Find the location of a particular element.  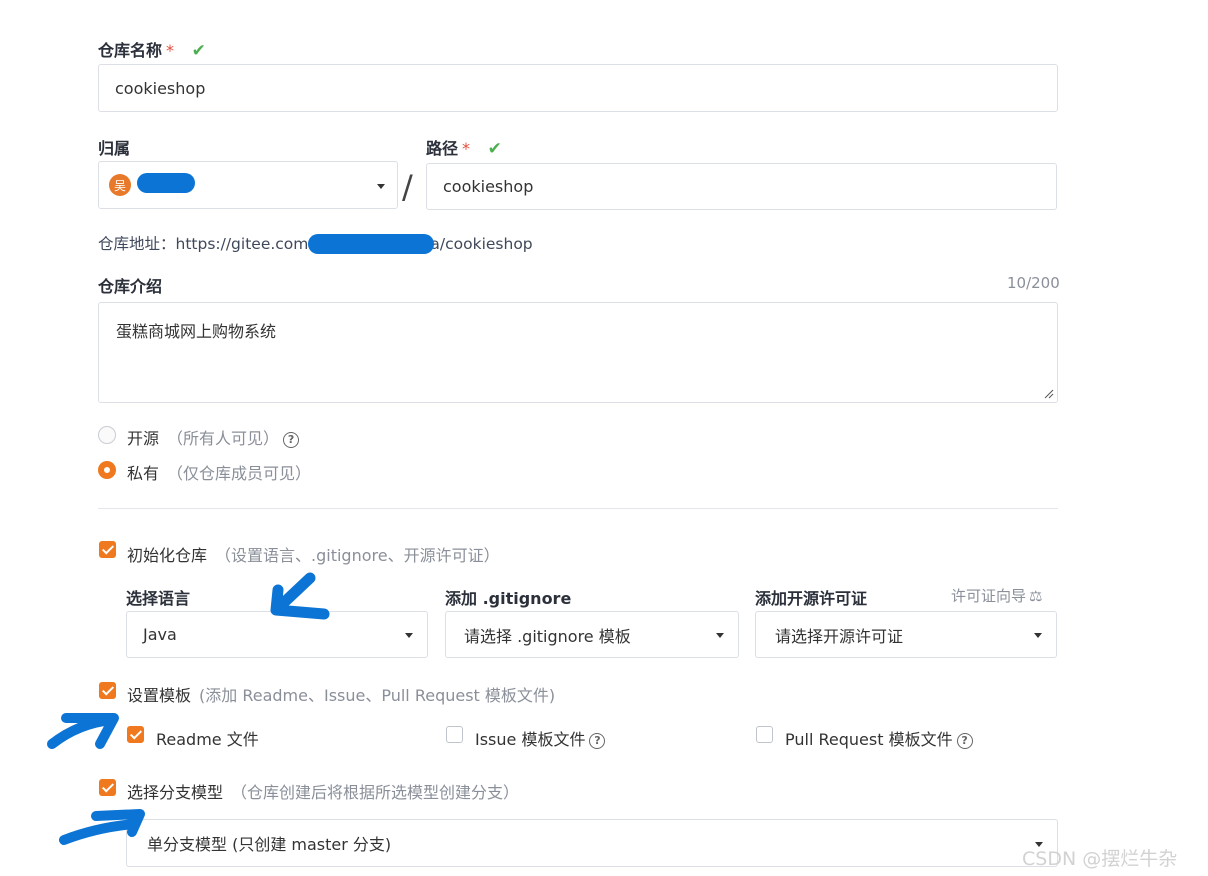

pr-option: Pull Request 模板文件? is located at coordinates (879, 738).